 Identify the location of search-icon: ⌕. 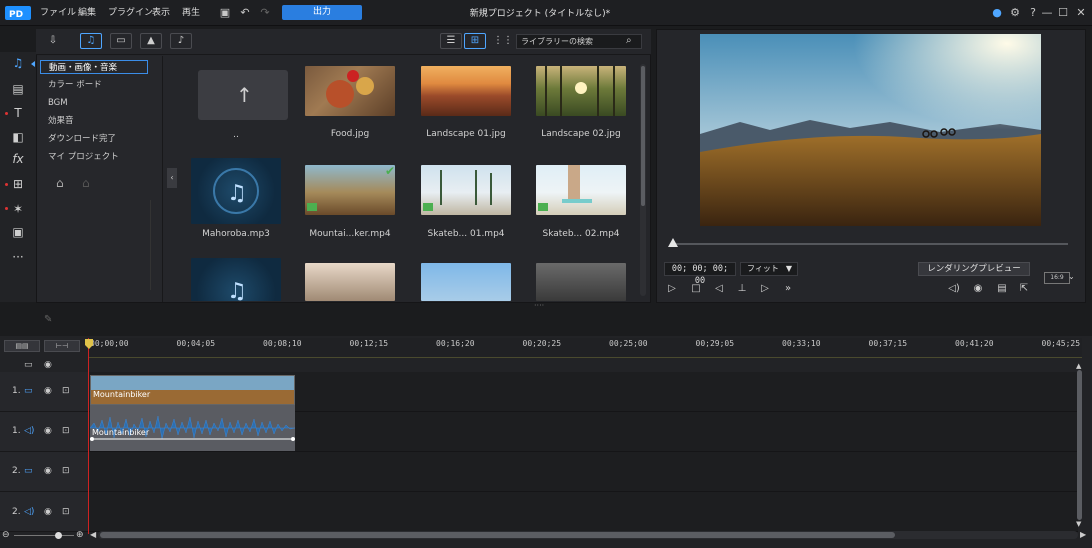
(629, 40).